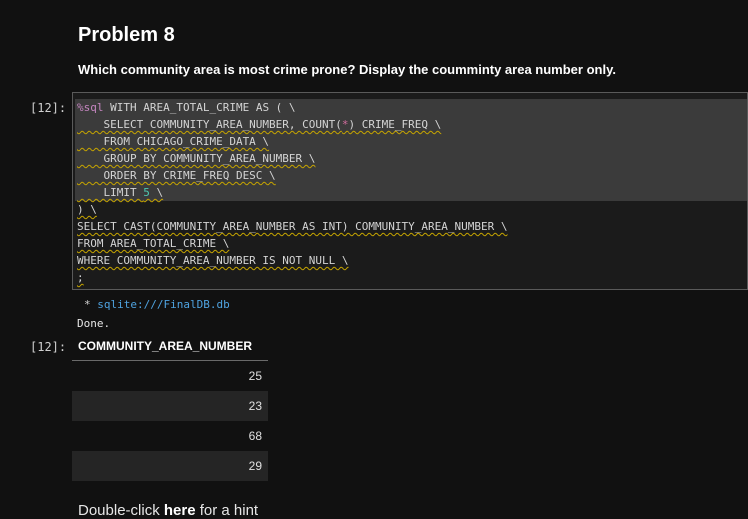 Image resolution: width=748 pixels, height=519 pixels. Describe the element at coordinates (186, 107) in the screenshot. I see `code-line-1: %sql WITH AREA_TOTAL_CRIME AS ( \` at that location.